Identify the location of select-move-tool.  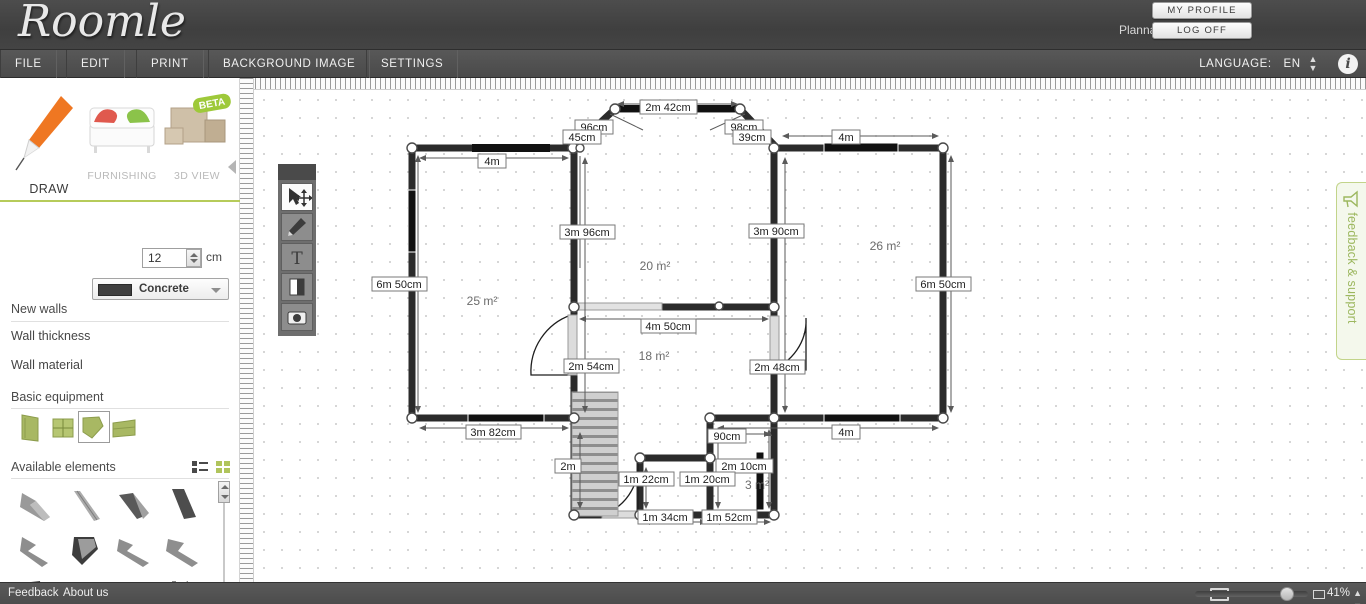
(297, 197).